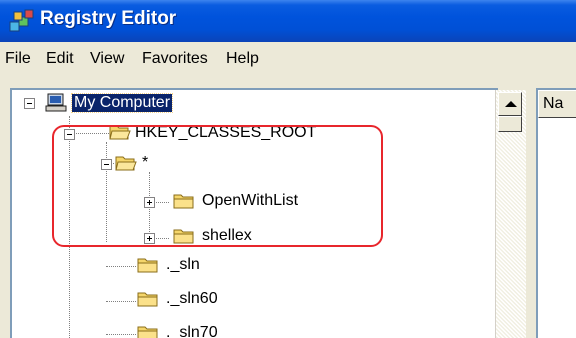 This screenshot has width=576, height=338. Describe the element at coordinates (106, 164) in the screenshot. I see `collapse-toggle-star` at that location.